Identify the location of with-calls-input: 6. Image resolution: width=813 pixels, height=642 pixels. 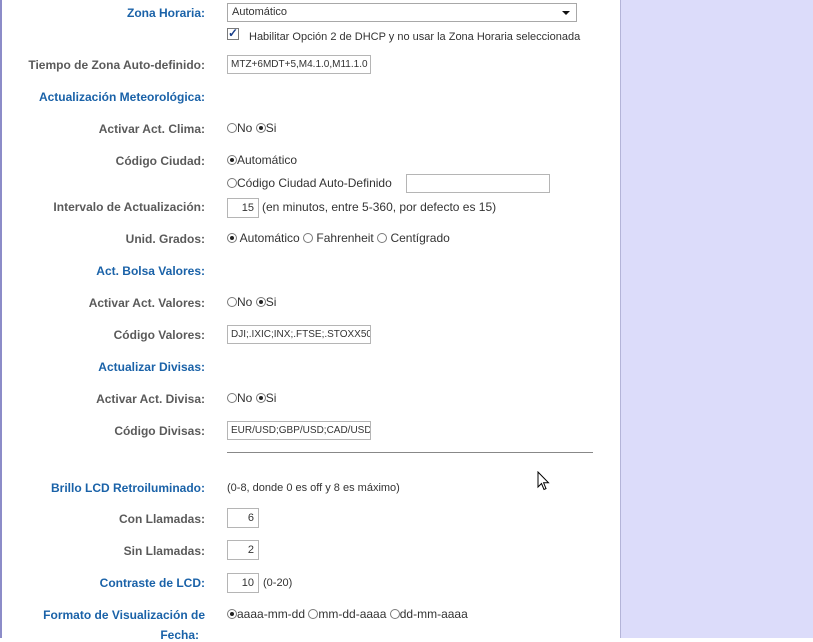
(243, 518).